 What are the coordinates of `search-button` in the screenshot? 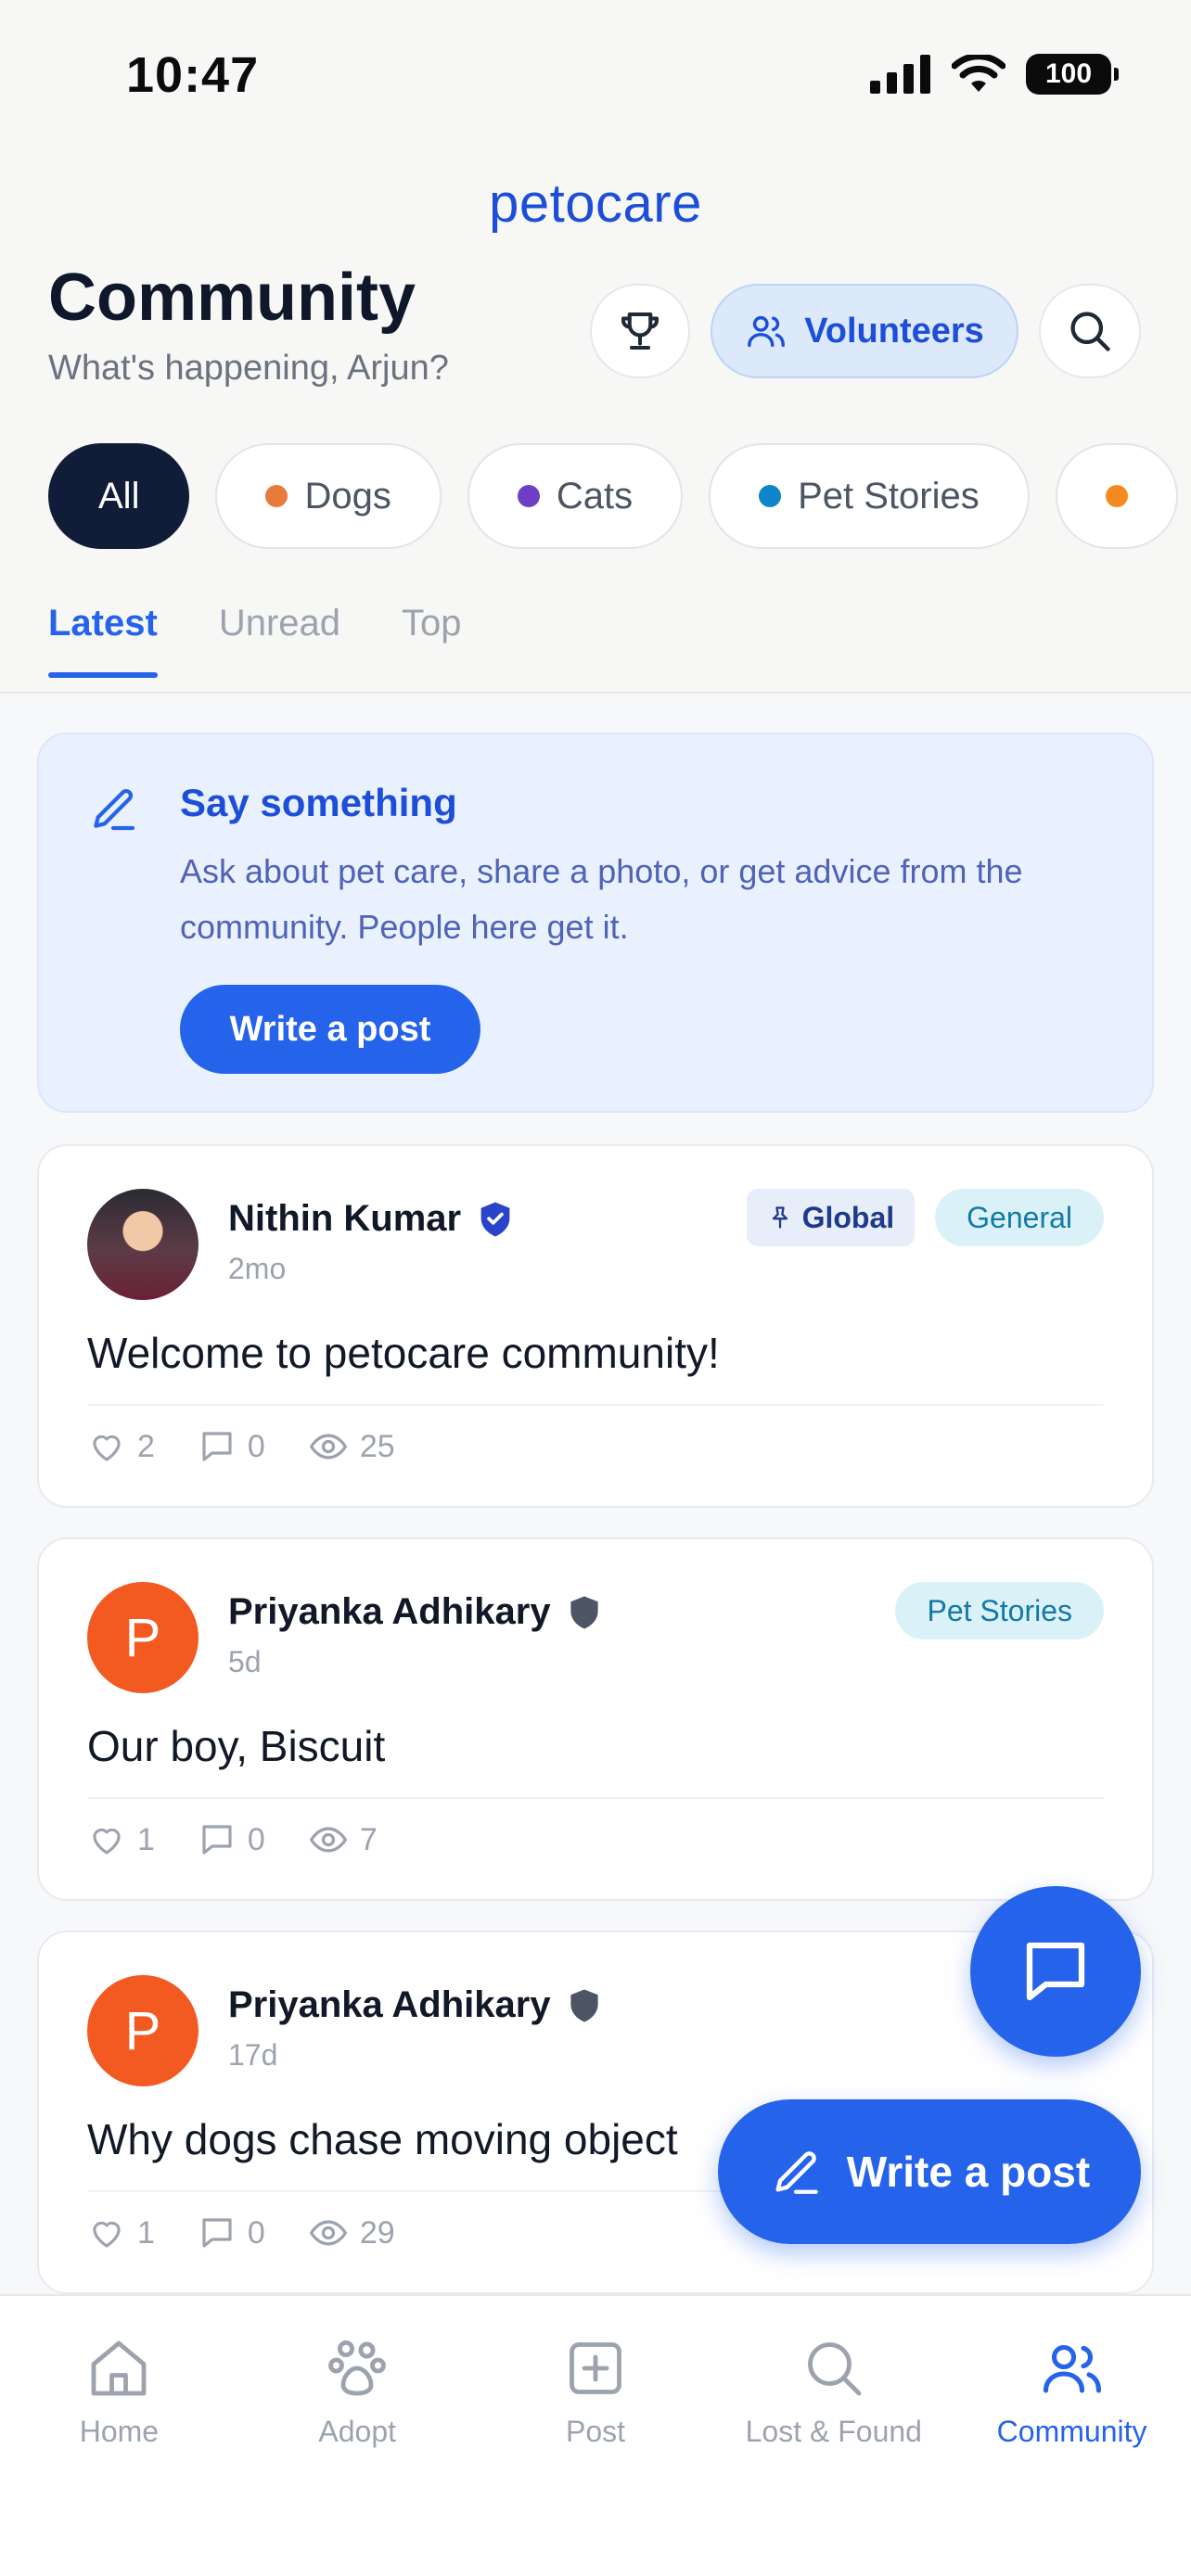 It's located at (1090, 331).